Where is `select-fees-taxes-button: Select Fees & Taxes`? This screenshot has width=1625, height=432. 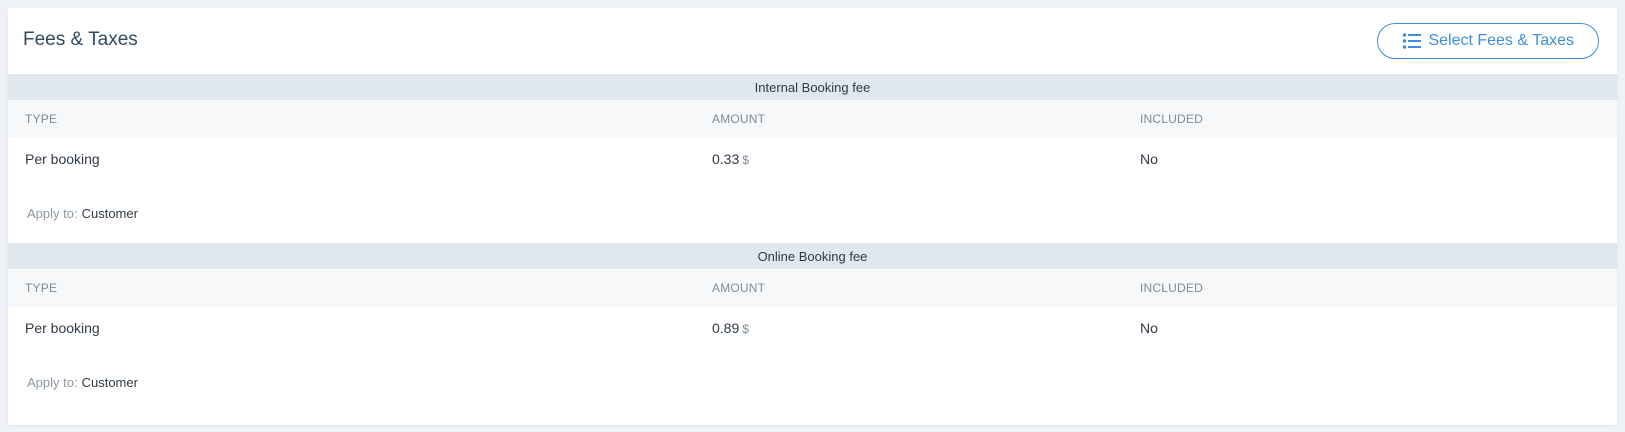 select-fees-taxes-button: Select Fees & Taxes is located at coordinates (1488, 41).